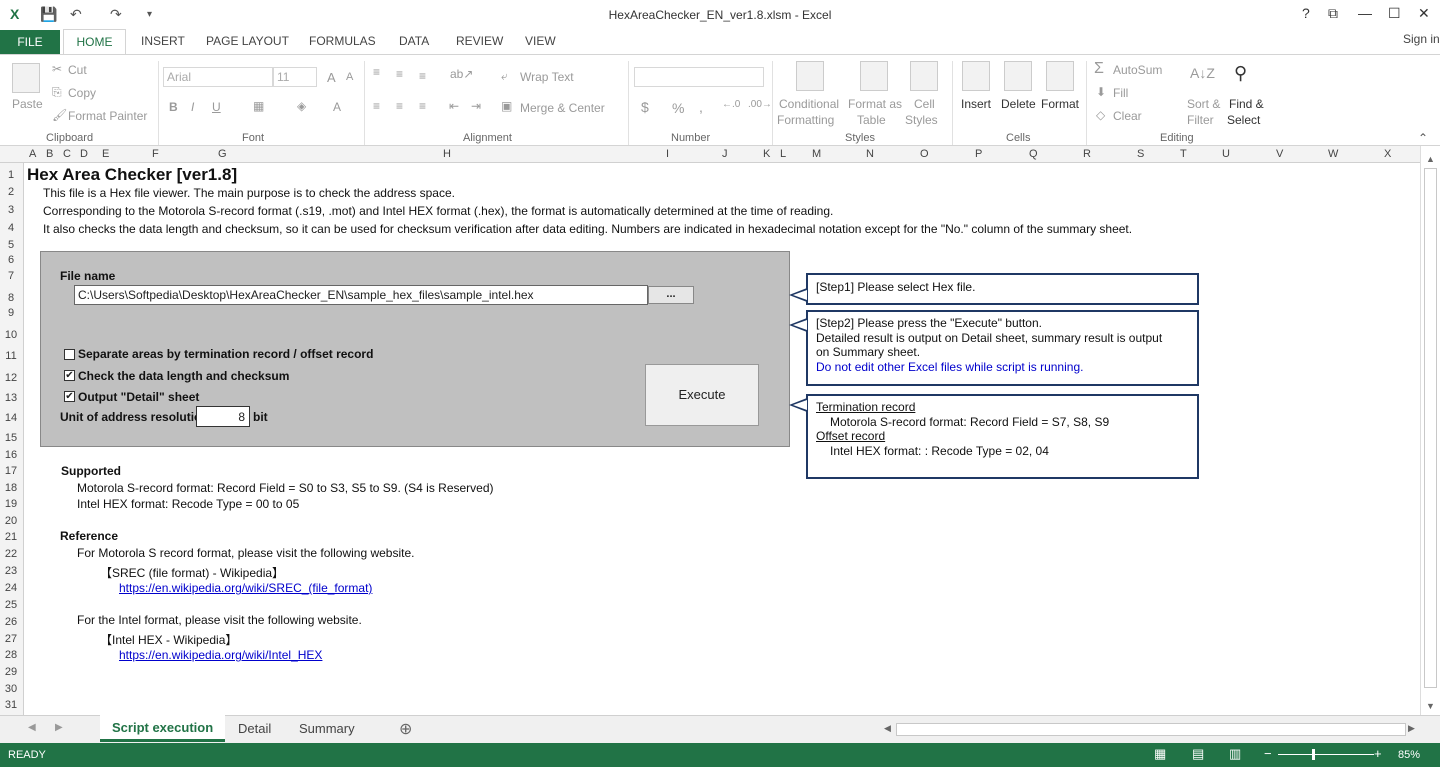 The image size is (1440, 767). I want to click on font-color-icon: A, so click(337, 107).